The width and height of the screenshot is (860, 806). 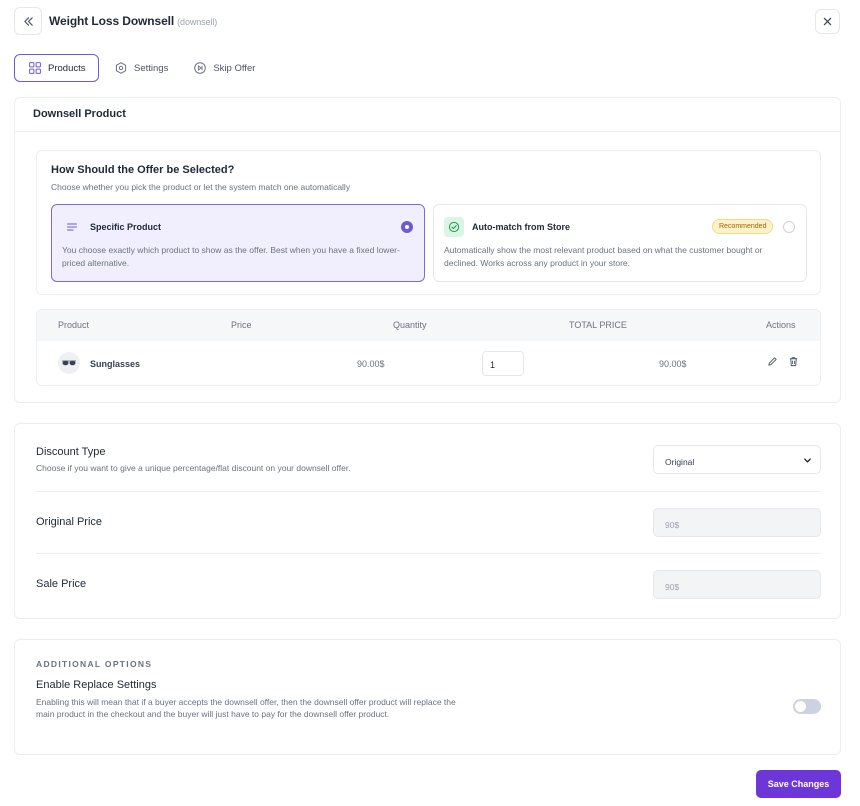 I want to click on pencil-icon, so click(x=772, y=361).